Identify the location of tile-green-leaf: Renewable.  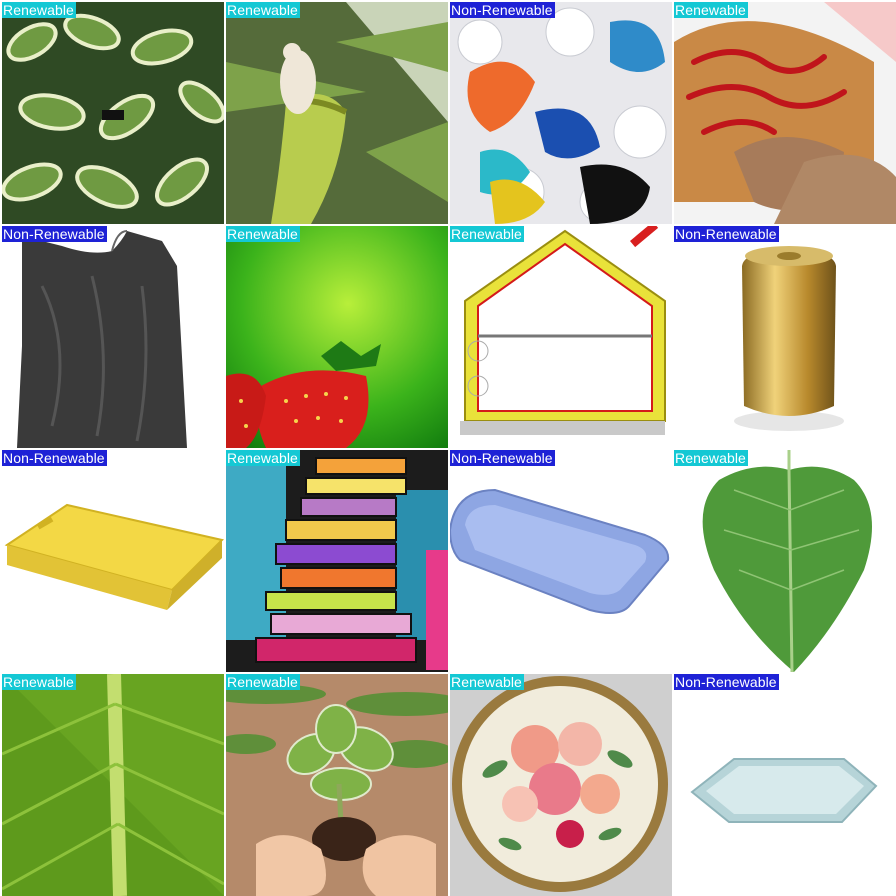
(785, 561).